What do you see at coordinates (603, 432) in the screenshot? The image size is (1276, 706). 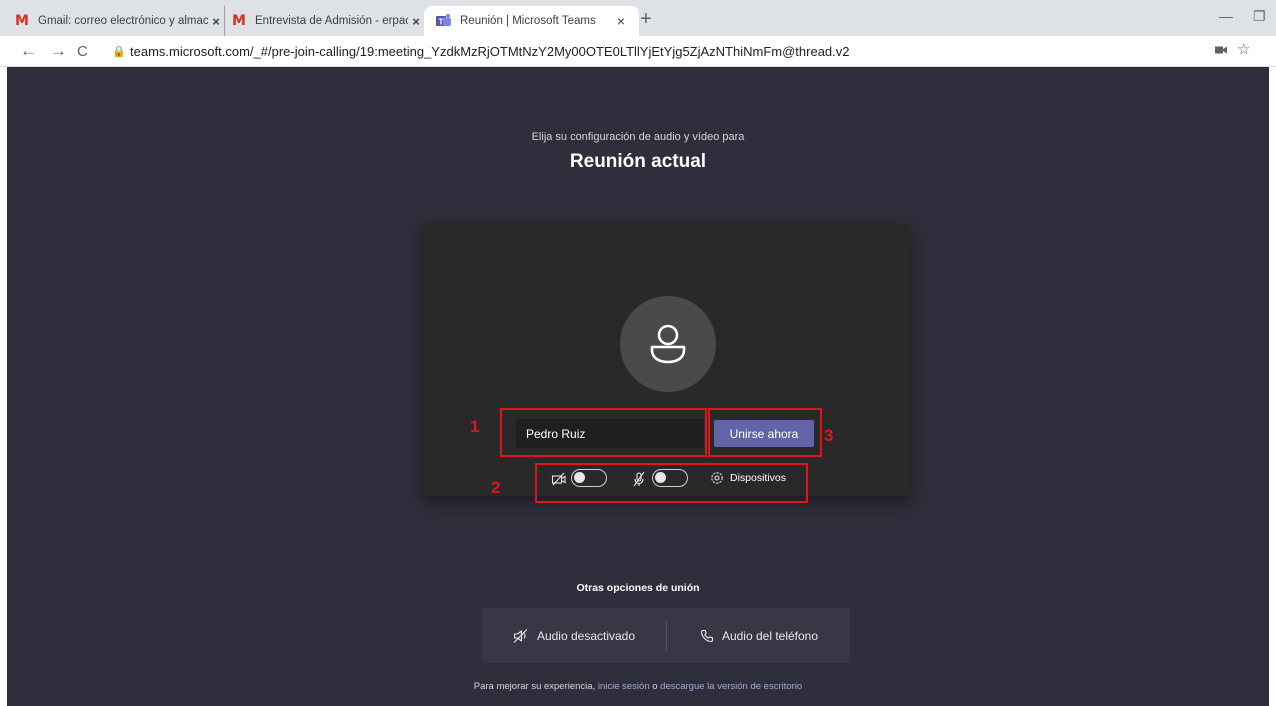 I see `annotation-box-name` at bounding box center [603, 432].